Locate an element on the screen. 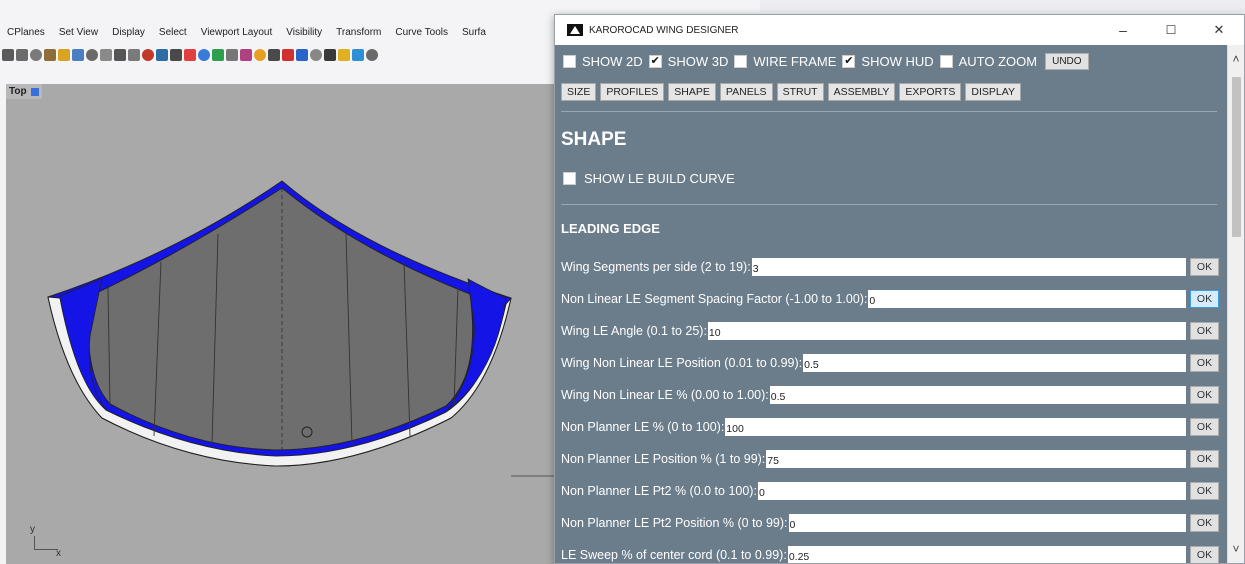 The height and width of the screenshot is (564, 1245). menu-surface: Surfa is located at coordinates (474, 33).